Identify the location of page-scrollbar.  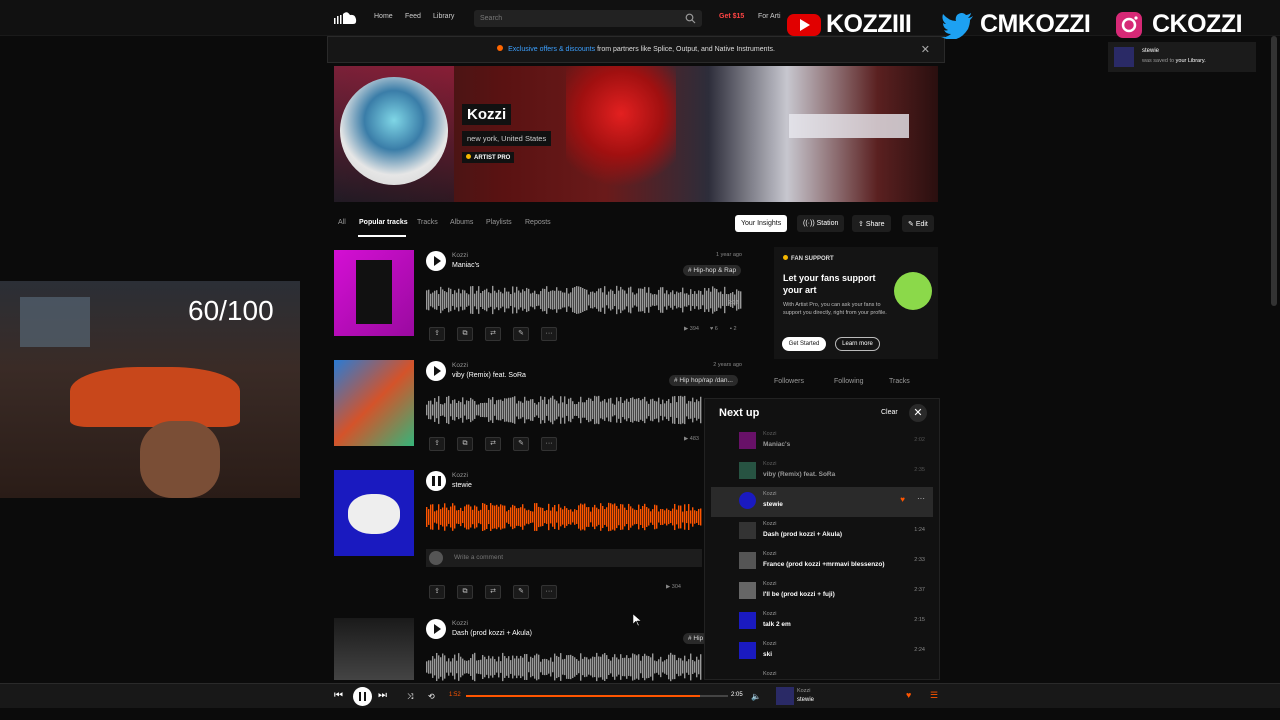
(1274, 171).